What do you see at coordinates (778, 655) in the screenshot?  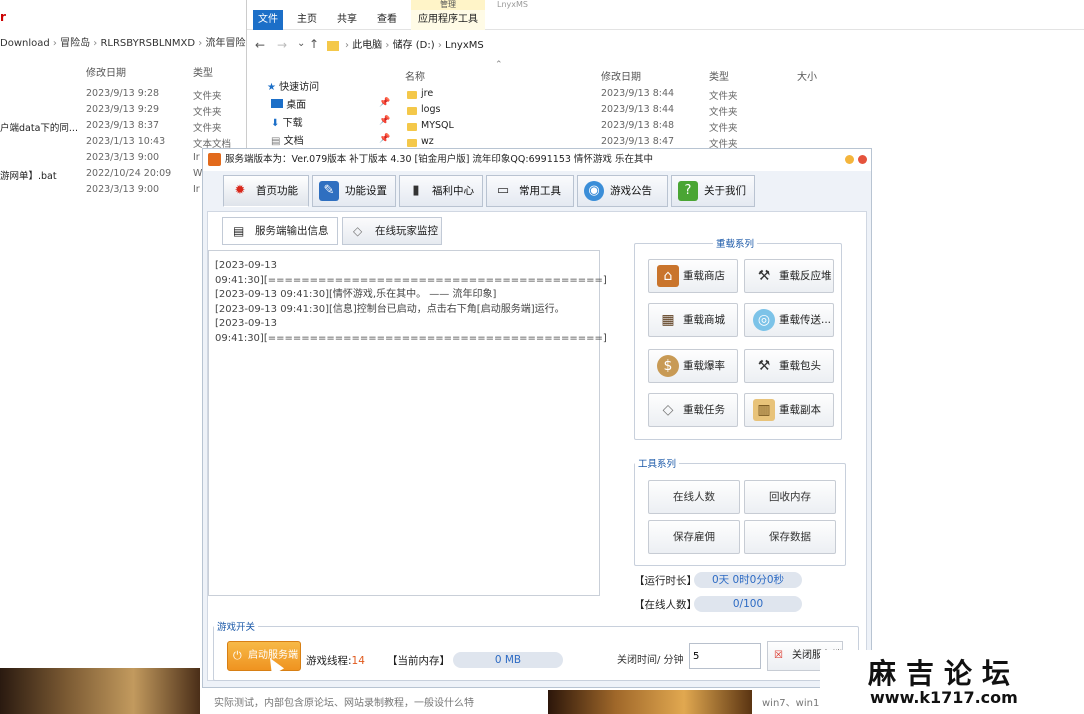 I see `close-box-icon: ☒` at bounding box center [778, 655].